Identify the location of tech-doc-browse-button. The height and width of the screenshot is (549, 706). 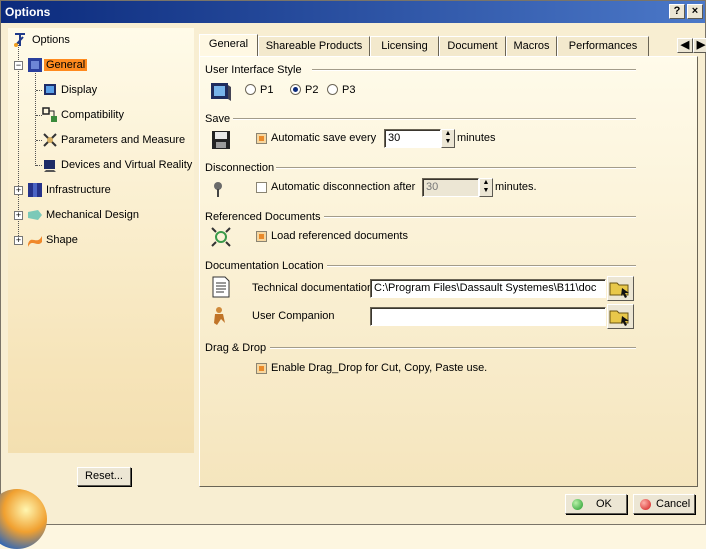
(620, 288).